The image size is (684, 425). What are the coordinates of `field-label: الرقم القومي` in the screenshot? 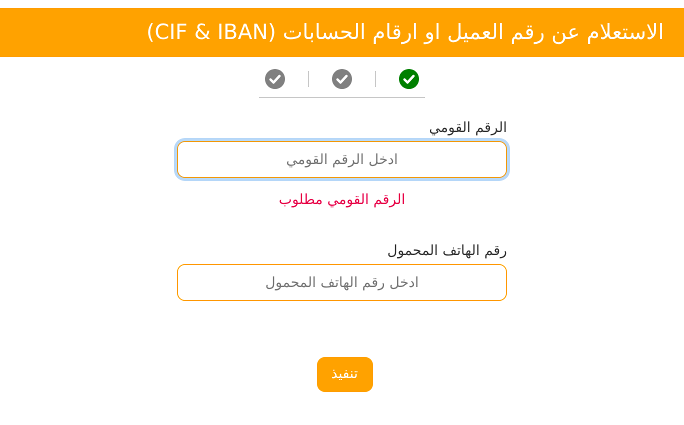 It's located at (467, 128).